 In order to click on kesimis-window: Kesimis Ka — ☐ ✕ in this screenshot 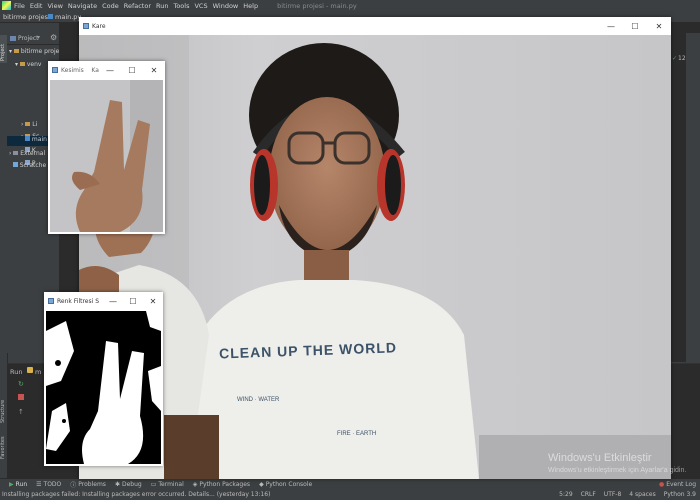, I will do `click(106, 147)`.